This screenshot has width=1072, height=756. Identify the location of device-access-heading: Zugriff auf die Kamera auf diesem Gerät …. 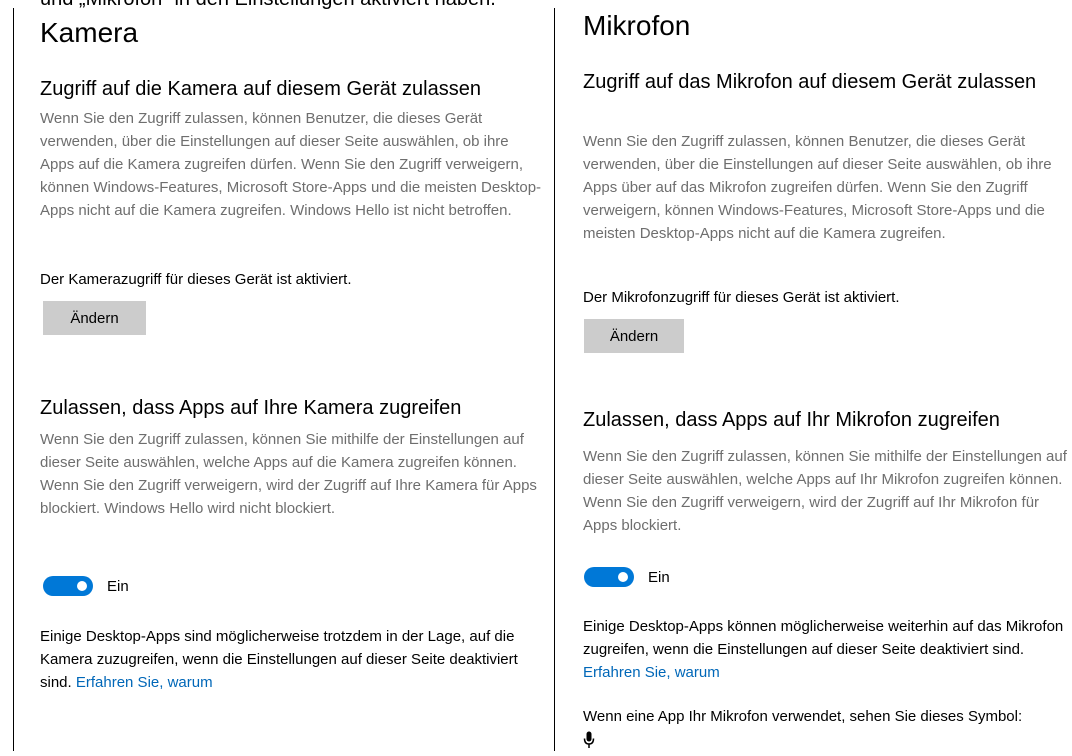
(260, 89).